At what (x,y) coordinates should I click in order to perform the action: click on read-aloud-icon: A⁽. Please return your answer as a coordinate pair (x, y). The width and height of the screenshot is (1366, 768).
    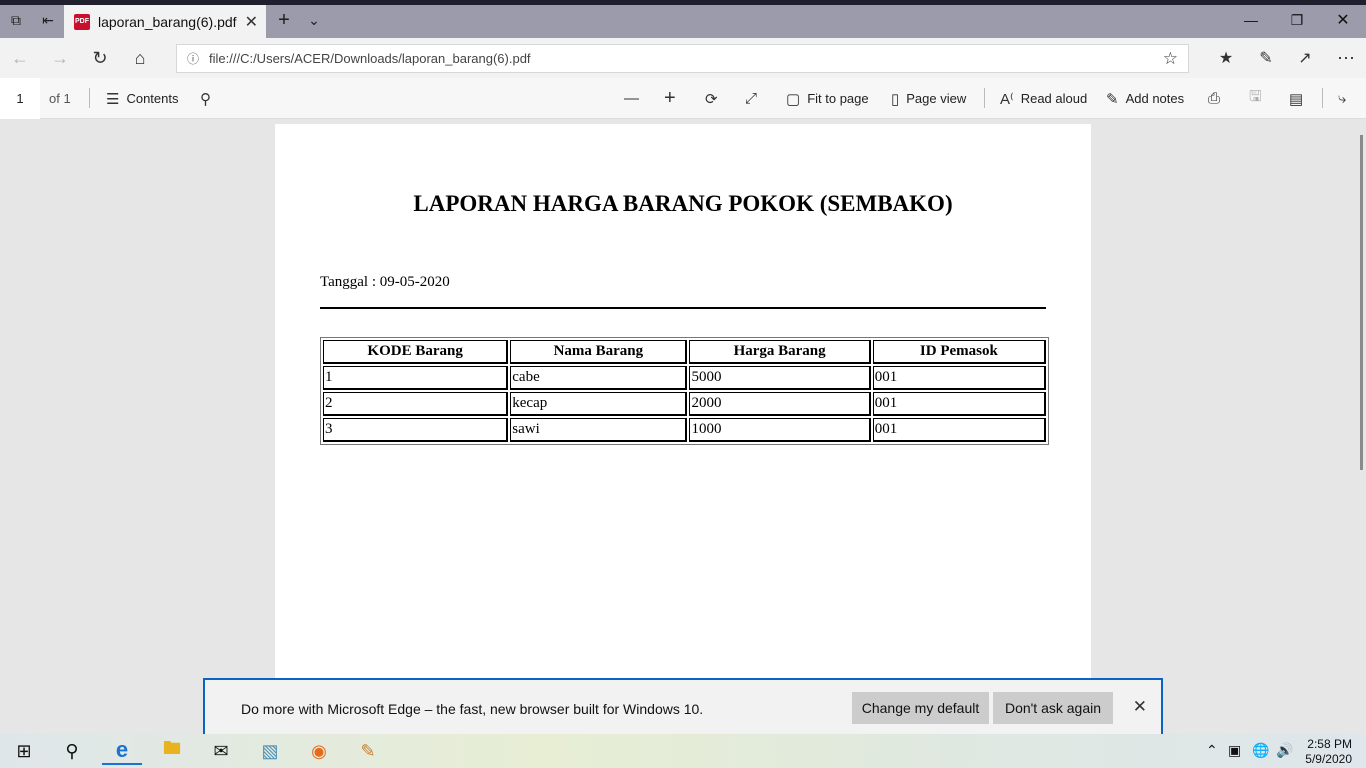
    Looking at the image, I should click on (1007, 99).